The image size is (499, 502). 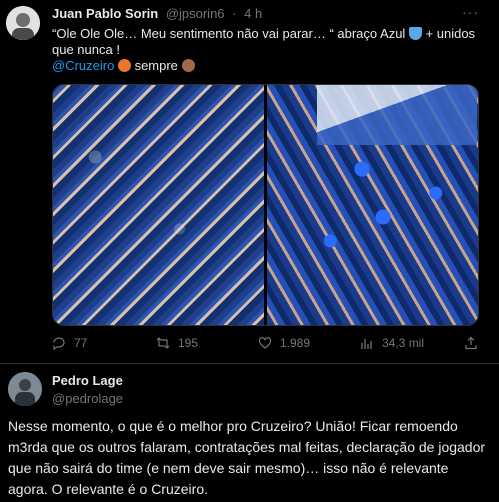 What do you see at coordinates (403, 343) in the screenshot?
I see `view-count: 34,3 mil` at bounding box center [403, 343].